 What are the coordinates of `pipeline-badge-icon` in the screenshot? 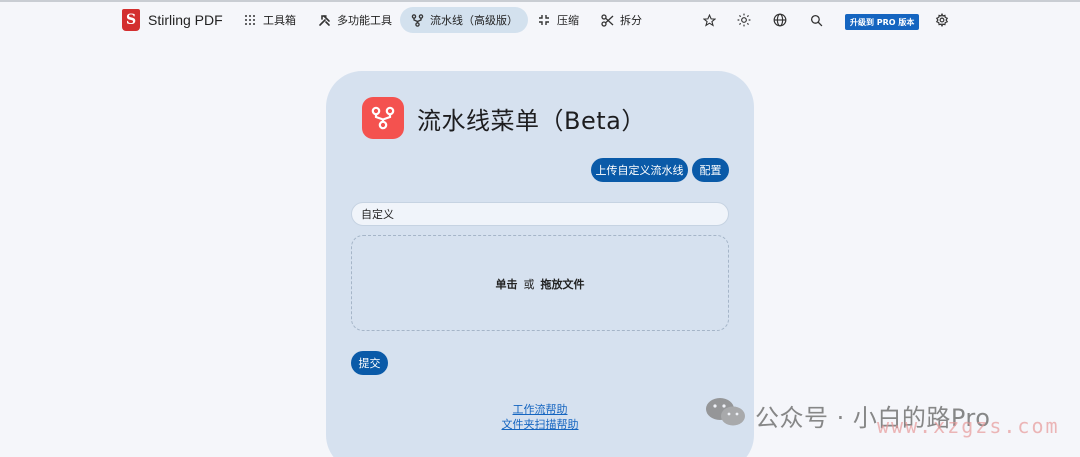 It's located at (383, 118).